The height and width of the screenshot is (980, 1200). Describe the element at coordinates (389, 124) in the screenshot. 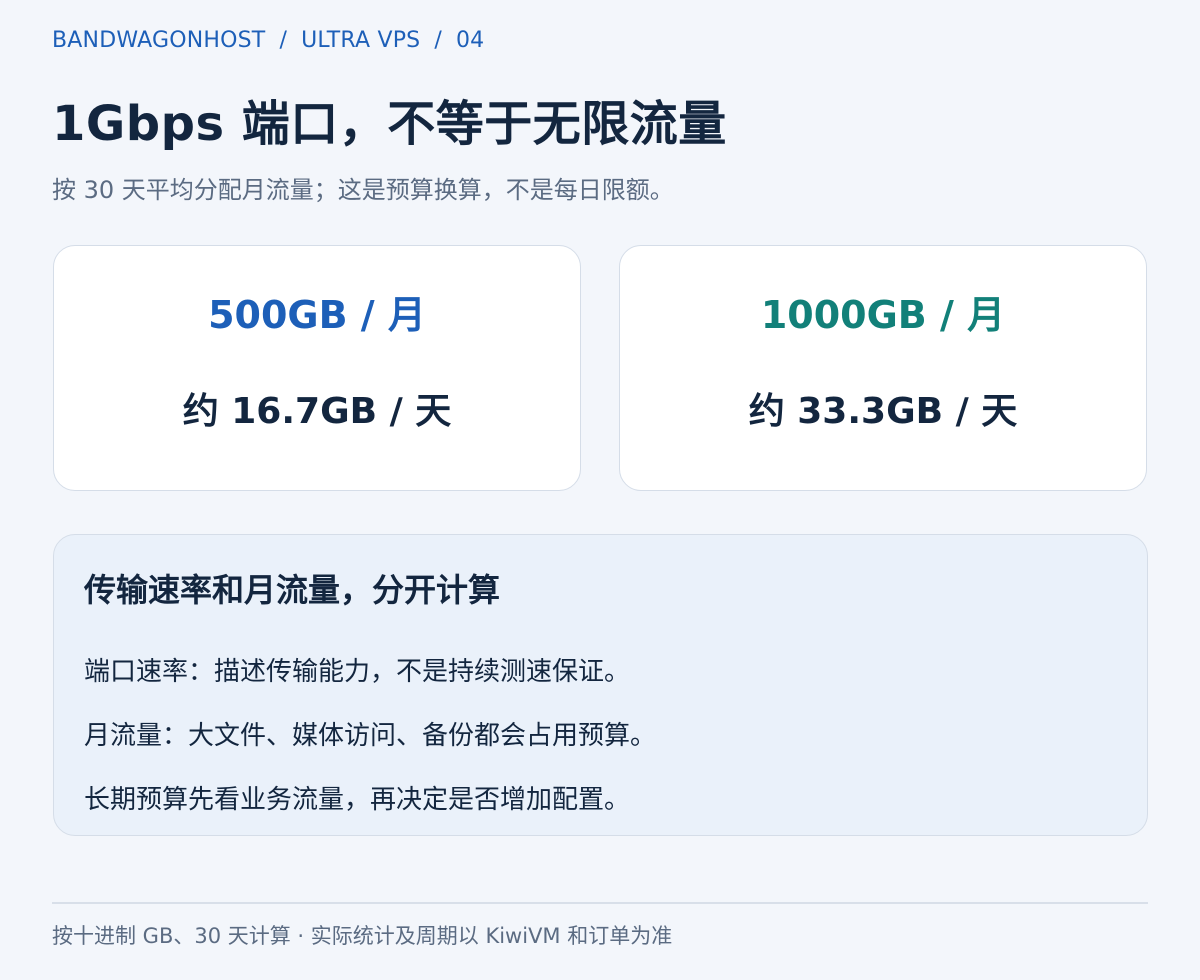

I see `page-title: 1Gbps 端口，不等于无限流量` at that location.